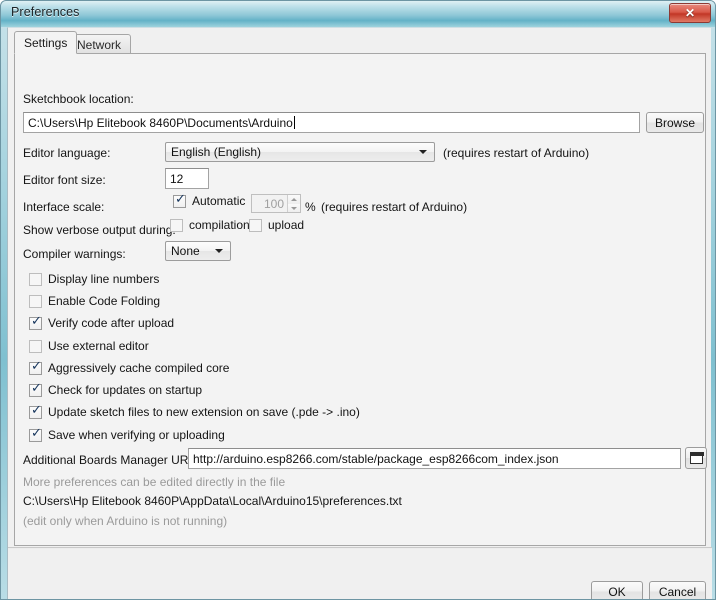  I want to click on preferences-file-note: (edit only when Arduino is not running), so click(125, 521).